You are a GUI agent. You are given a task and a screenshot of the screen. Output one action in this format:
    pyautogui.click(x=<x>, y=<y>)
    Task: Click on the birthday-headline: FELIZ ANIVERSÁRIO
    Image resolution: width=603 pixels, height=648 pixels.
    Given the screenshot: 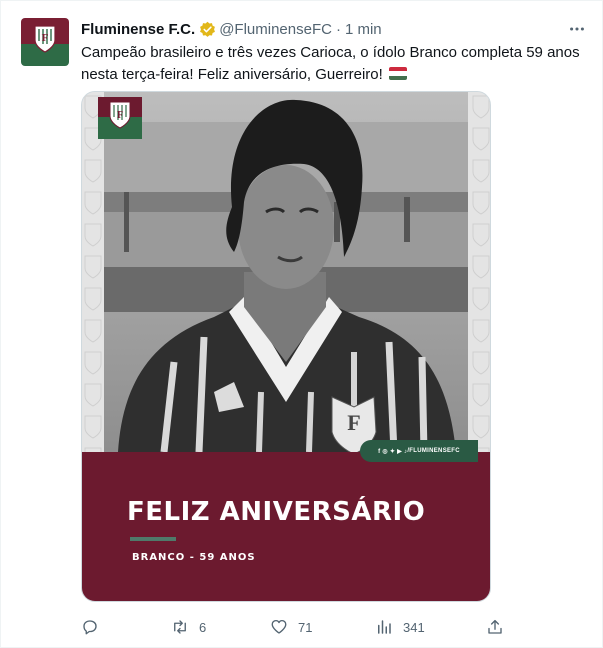 What is the action you would take?
    pyautogui.click(x=276, y=512)
    